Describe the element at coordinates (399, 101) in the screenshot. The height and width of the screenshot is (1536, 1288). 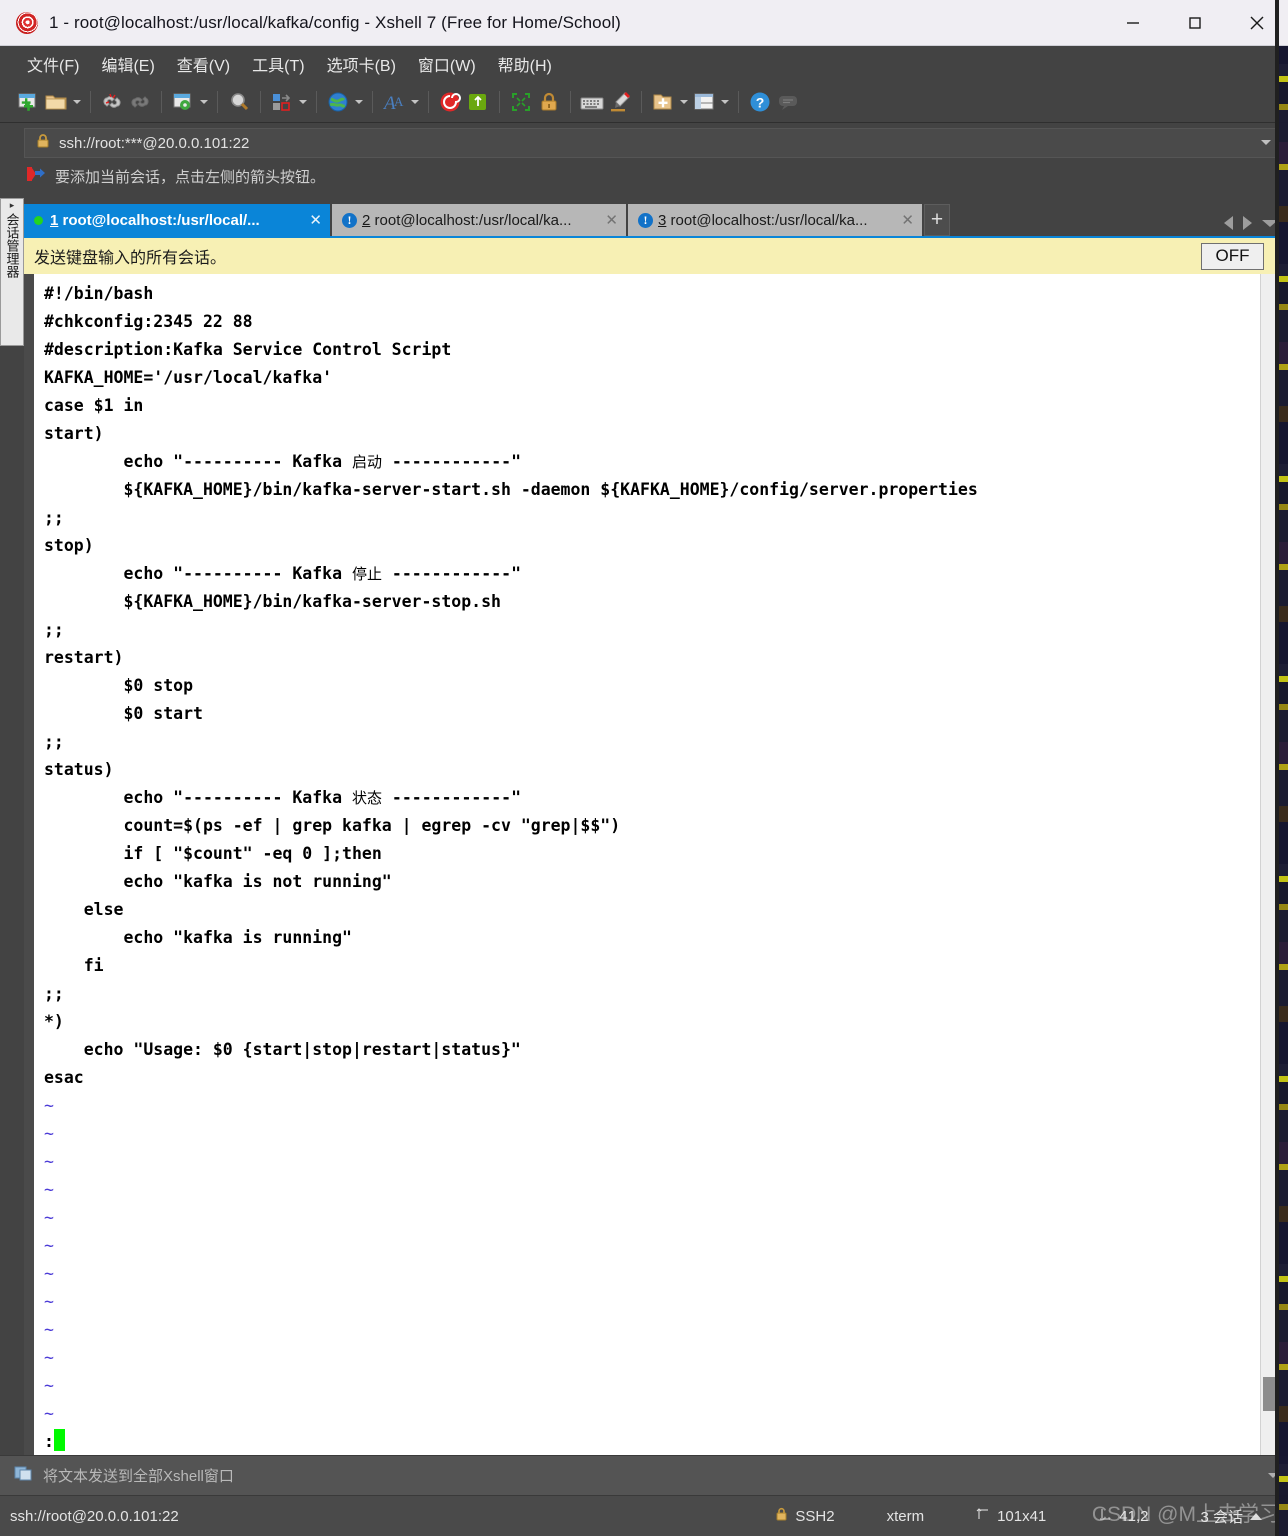
I see `svg-text: A` at that location.